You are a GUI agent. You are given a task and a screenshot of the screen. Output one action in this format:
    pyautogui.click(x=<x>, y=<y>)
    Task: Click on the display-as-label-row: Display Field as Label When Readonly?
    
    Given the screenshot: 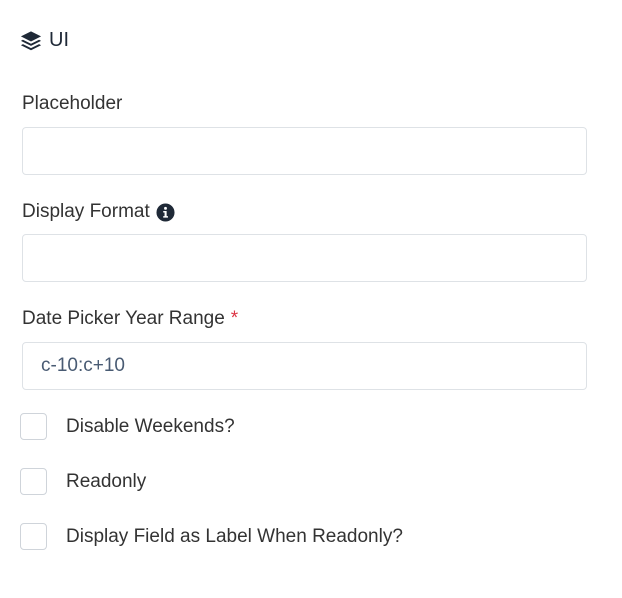 What is the action you would take?
    pyautogui.click(x=211, y=536)
    